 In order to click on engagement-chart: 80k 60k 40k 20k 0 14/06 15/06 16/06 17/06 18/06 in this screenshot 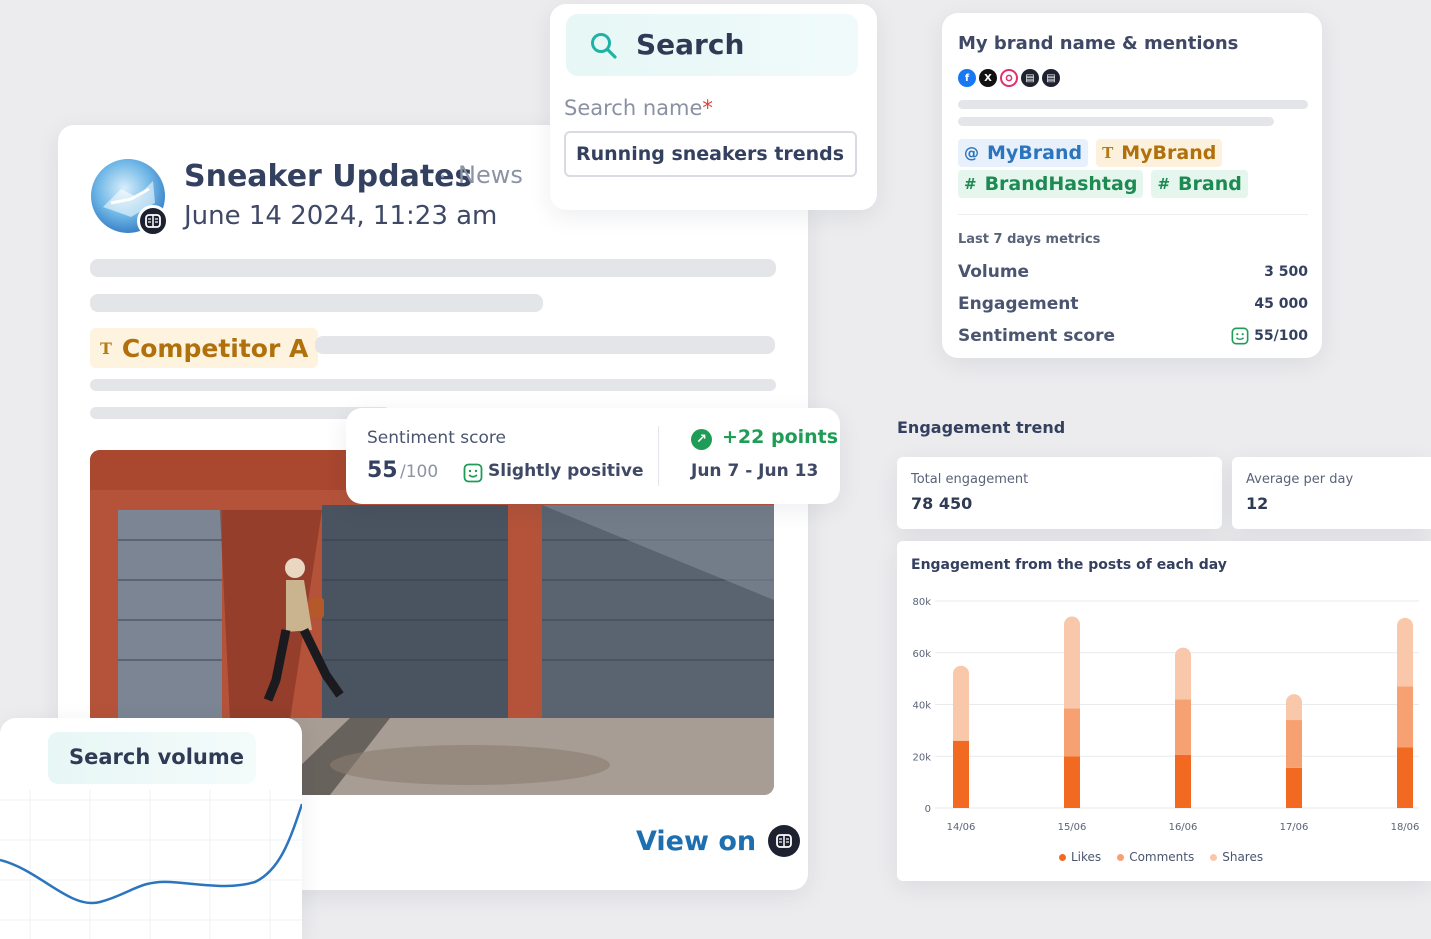, I will do `click(1166, 715)`.